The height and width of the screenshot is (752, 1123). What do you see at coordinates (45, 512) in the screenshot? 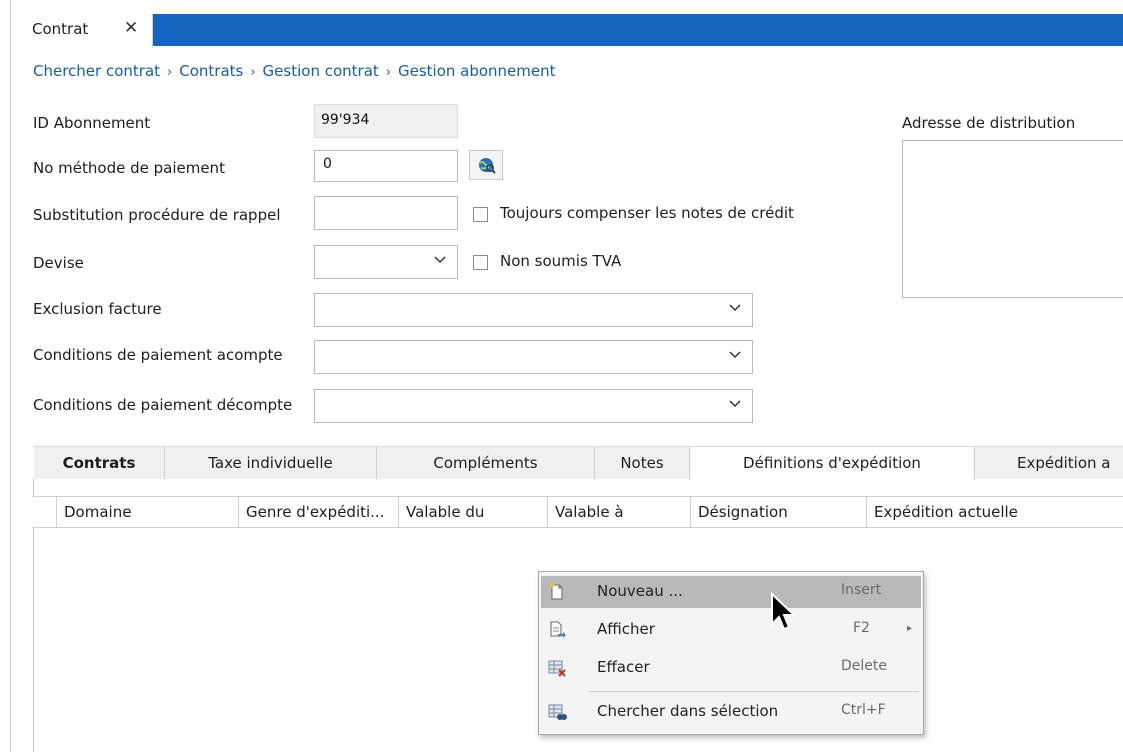
I see `grid-row-selector-header` at bounding box center [45, 512].